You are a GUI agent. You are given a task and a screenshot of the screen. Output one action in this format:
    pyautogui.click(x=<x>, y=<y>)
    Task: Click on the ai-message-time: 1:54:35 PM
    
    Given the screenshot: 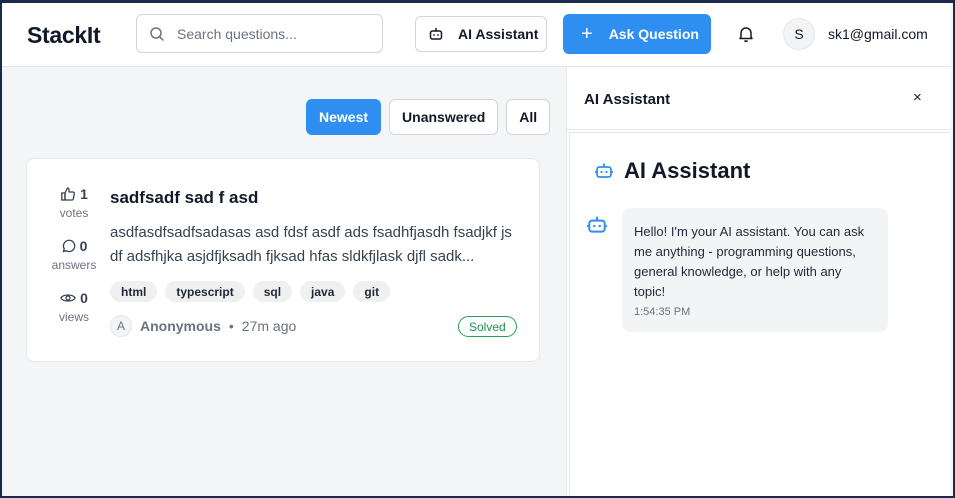 What is the action you would take?
    pyautogui.click(x=662, y=312)
    